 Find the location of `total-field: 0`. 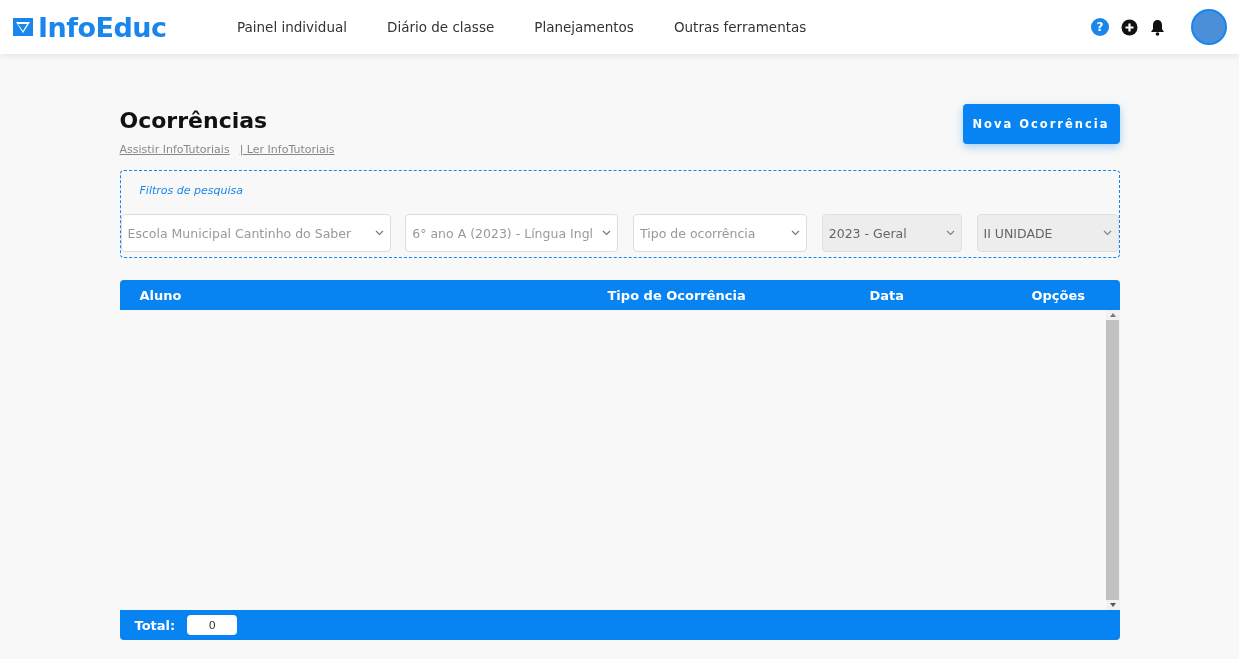

total-field: 0 is located at coordinates (212, 625).